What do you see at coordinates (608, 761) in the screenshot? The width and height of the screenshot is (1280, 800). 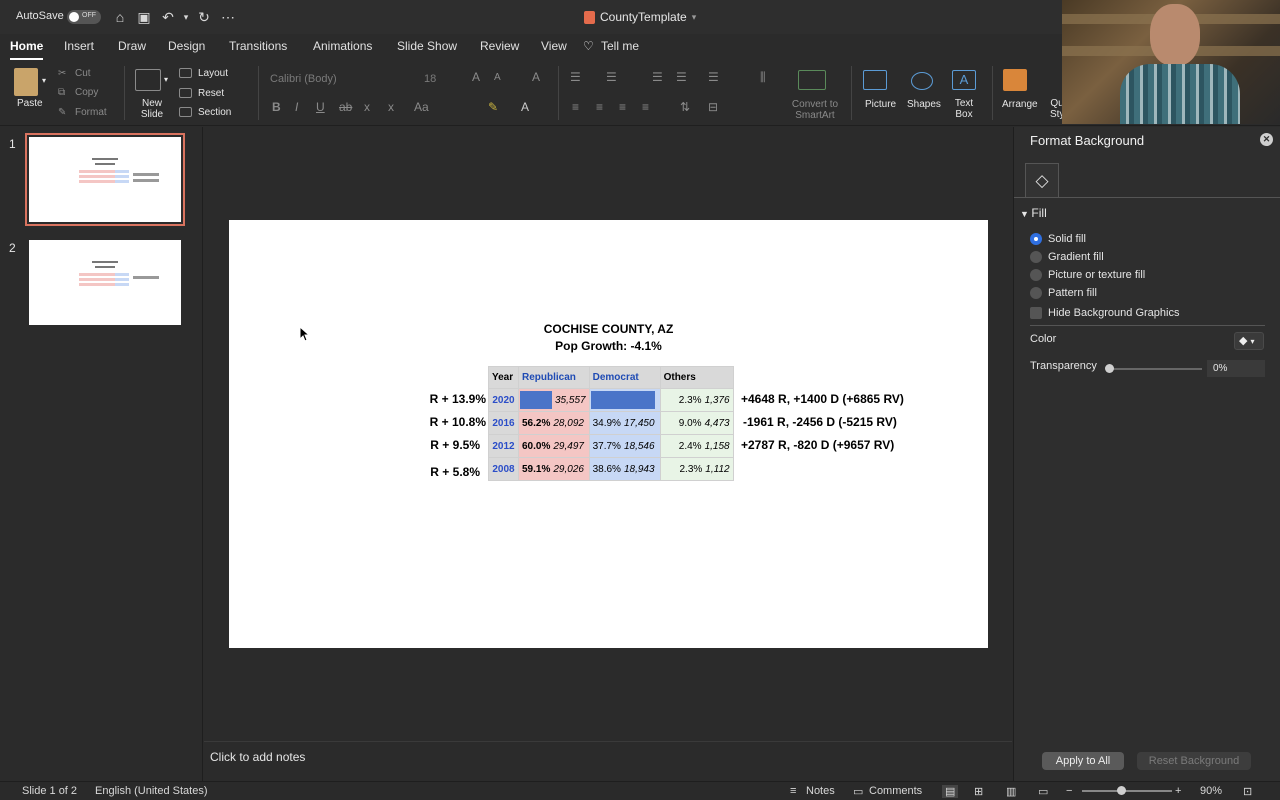 I see `notes-area: Click to add notes` at bounding box center [608, 761].